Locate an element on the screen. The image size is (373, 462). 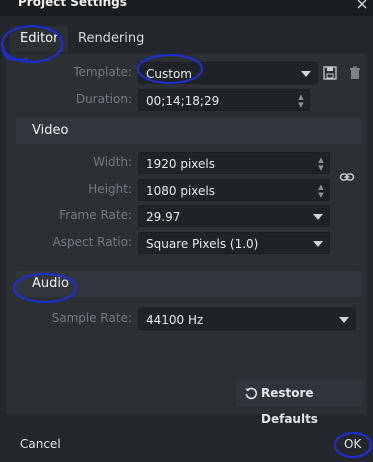
template-row: Template: Custom is located at coordinates (186, 73).